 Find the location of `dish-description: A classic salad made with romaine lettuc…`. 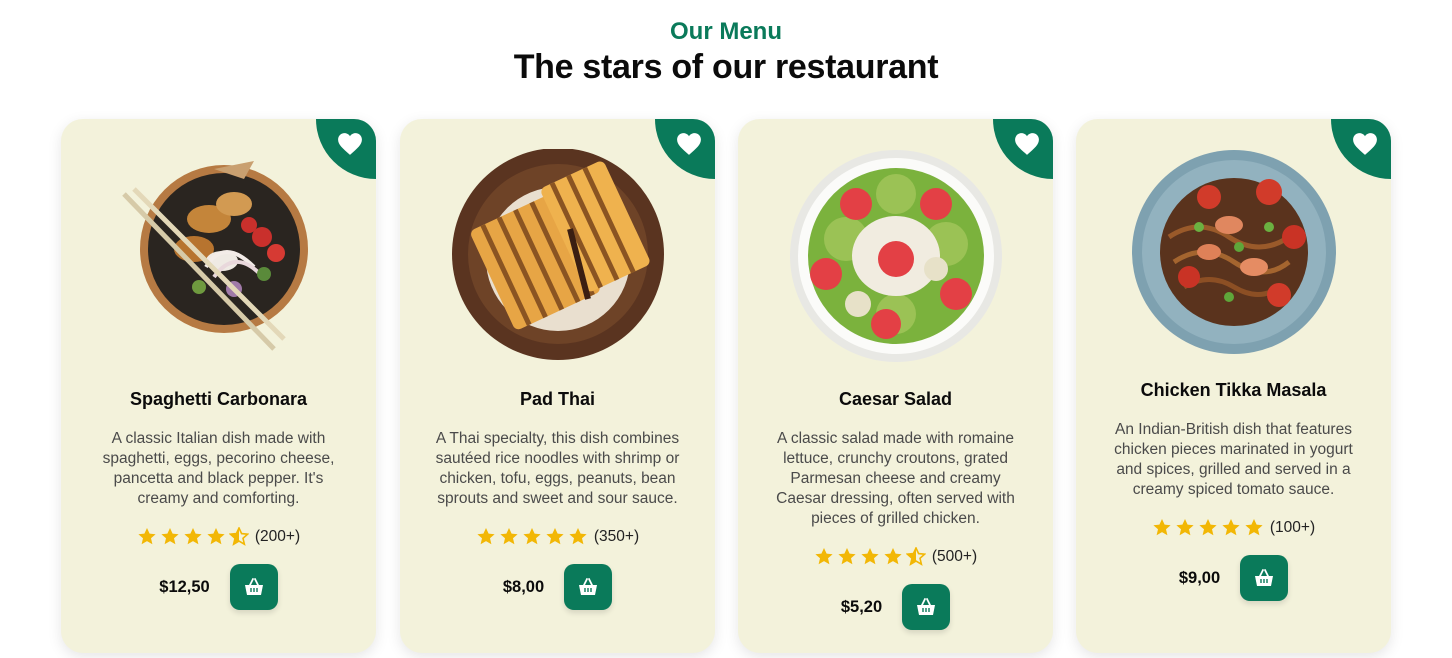

dish-description: A classic salad made with romaine lettuc… is located at coordinates (895, 478).